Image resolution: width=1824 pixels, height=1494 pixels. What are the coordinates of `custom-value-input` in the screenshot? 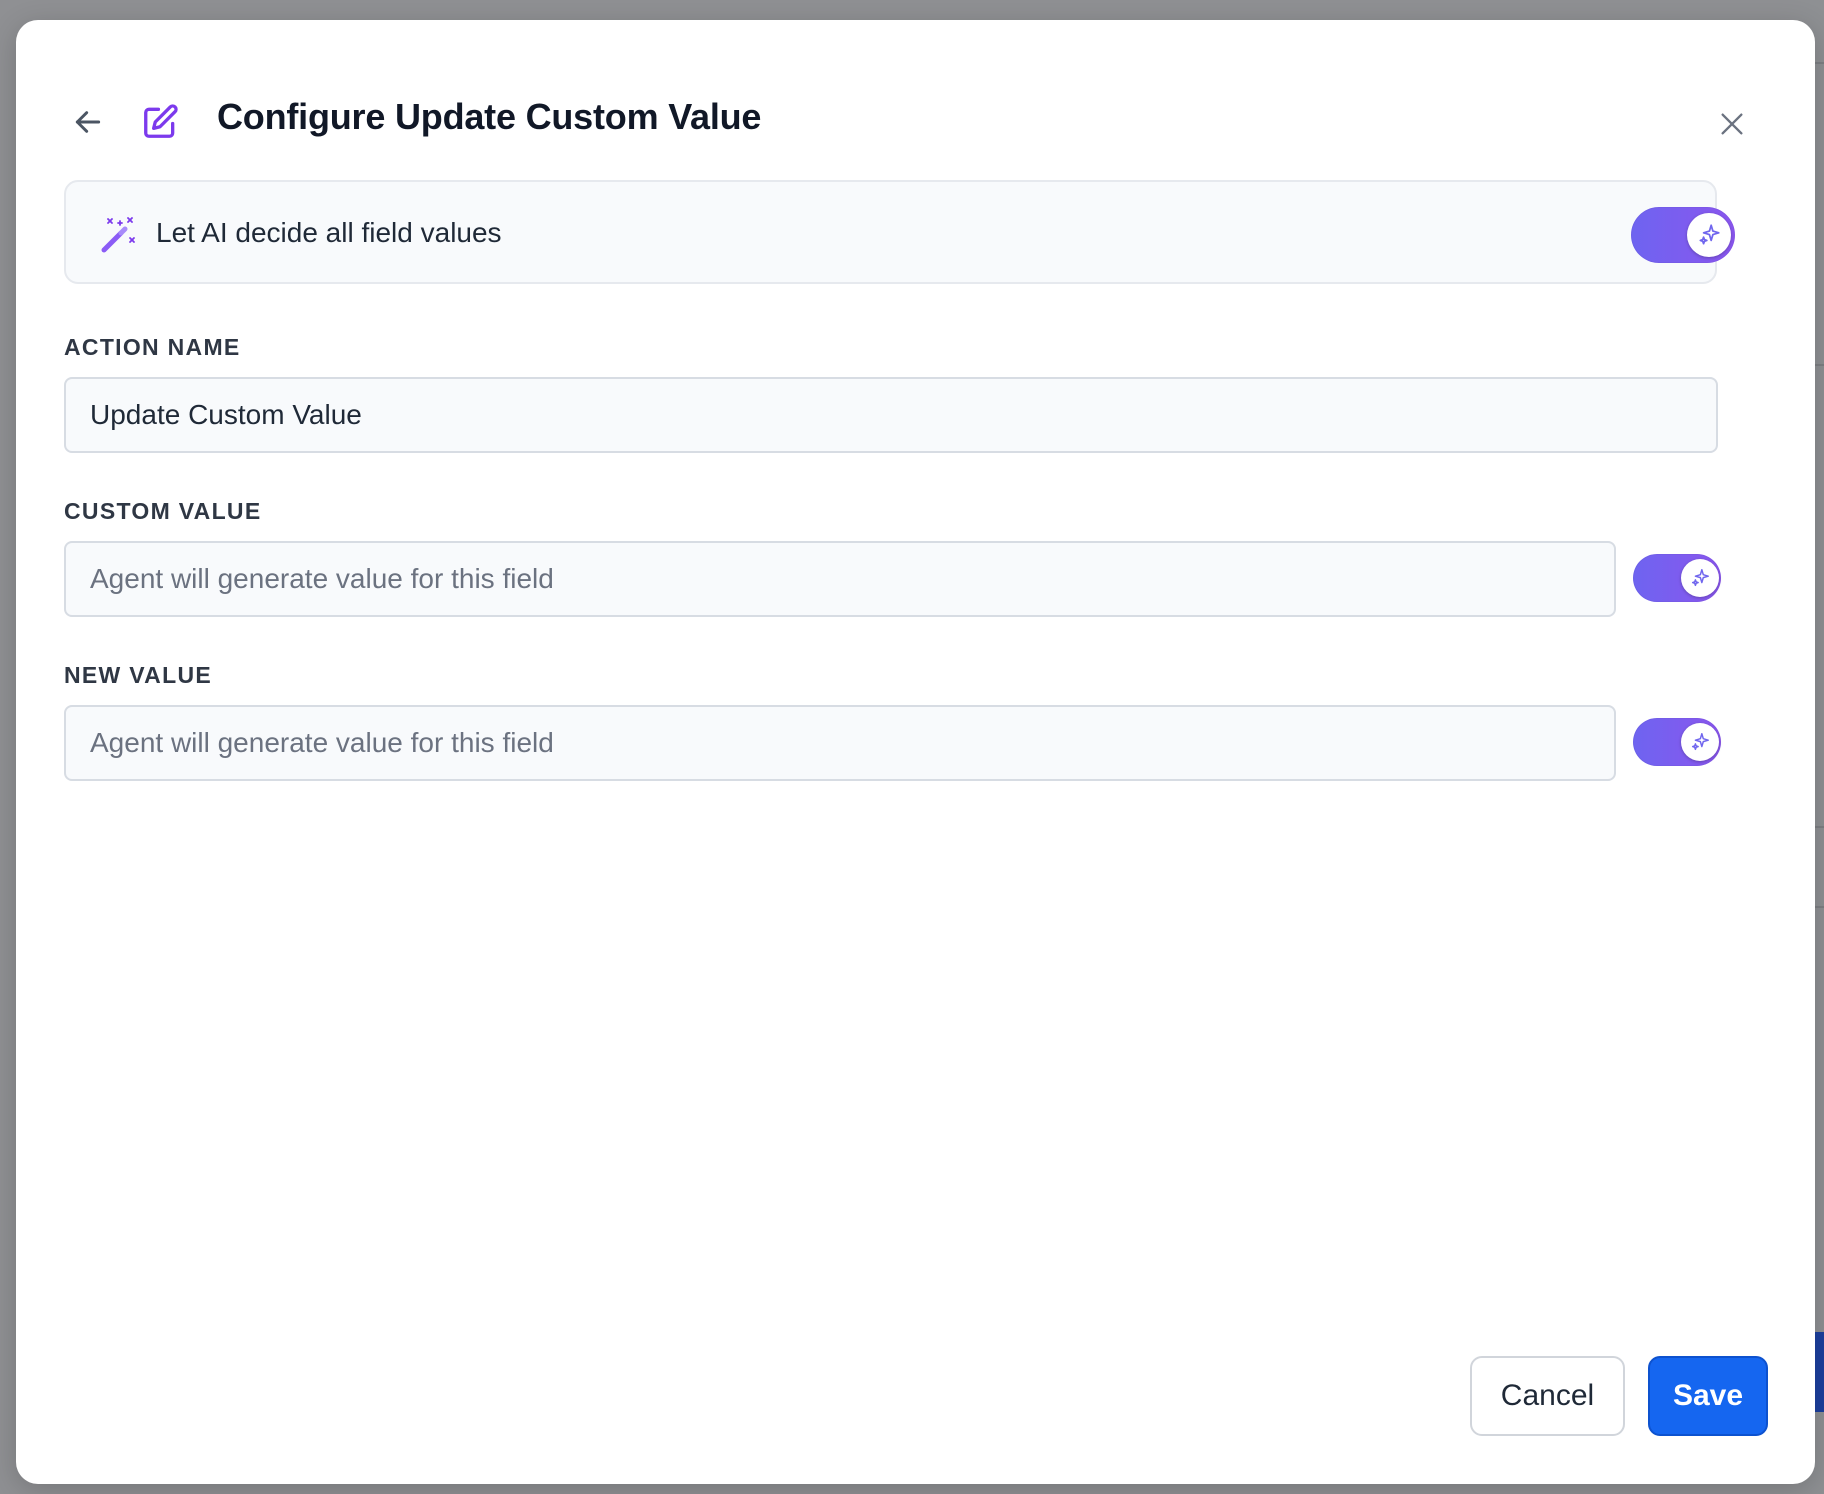 It's located at (840, 579).